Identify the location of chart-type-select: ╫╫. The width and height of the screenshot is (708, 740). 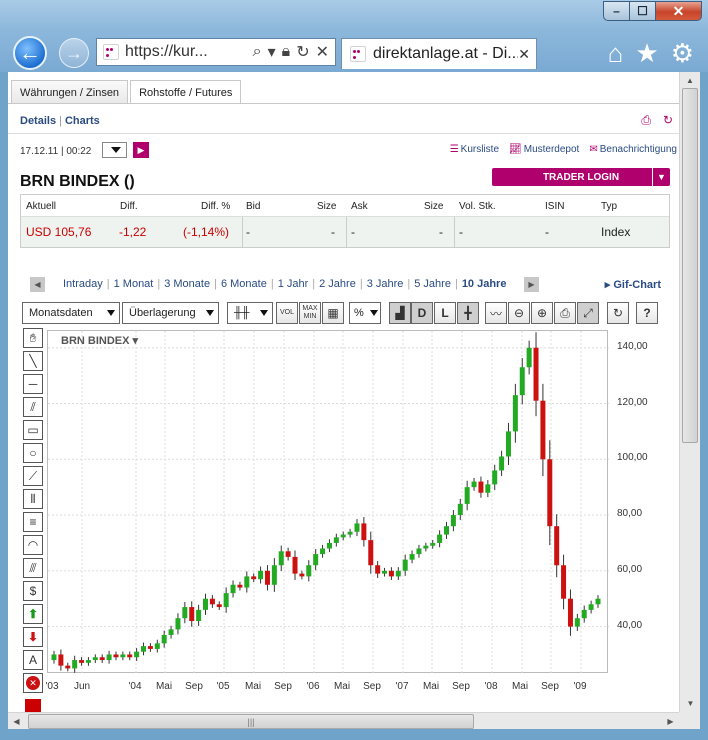
(250, 313).